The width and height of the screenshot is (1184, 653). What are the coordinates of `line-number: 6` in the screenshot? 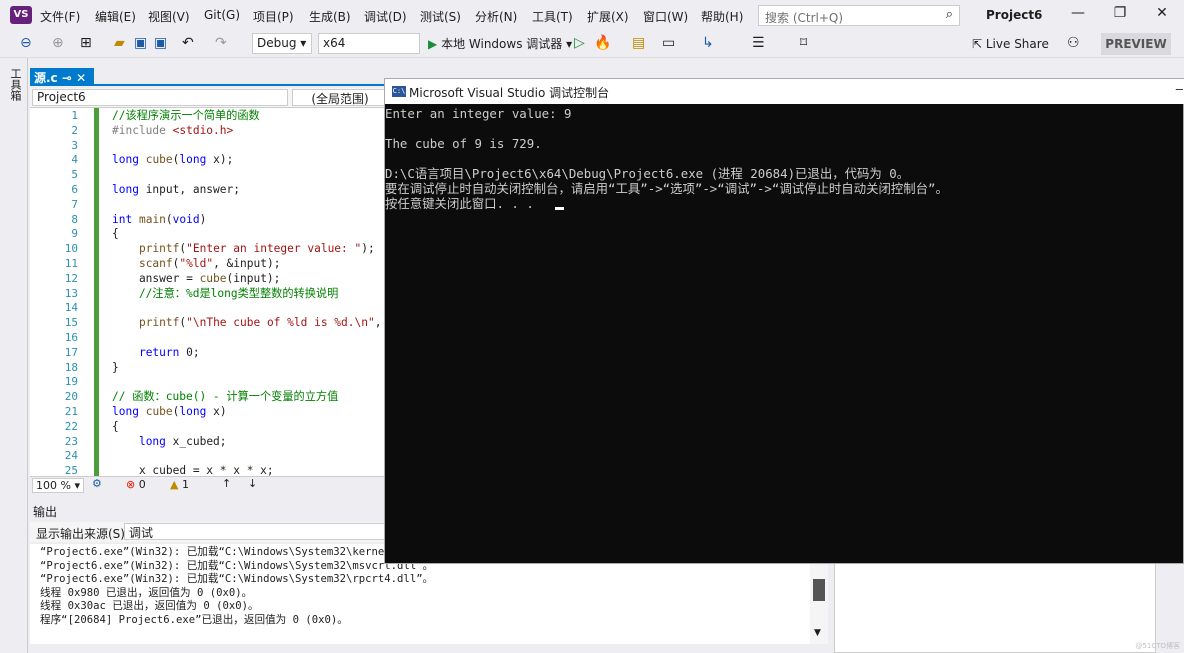 It's located at (74, 189).